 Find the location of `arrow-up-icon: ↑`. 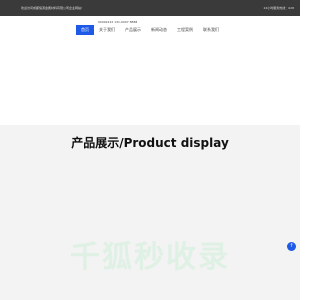

arrow-up-icon: ↑ is located at coordinates (291, 246).